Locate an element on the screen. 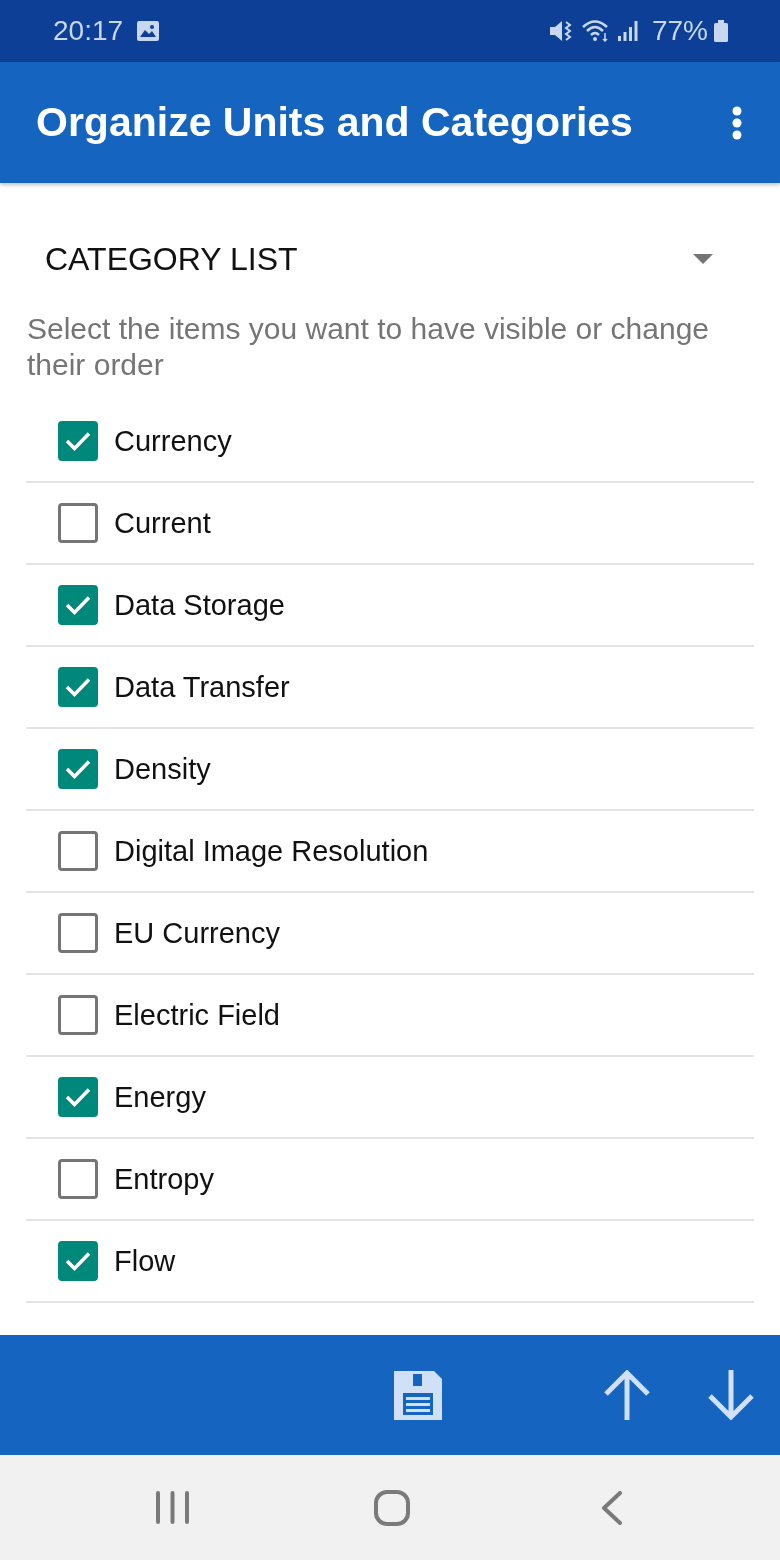 This screenshot has width=780, height=1560. arrow-up-icon is located at coordinates (627, 1395).